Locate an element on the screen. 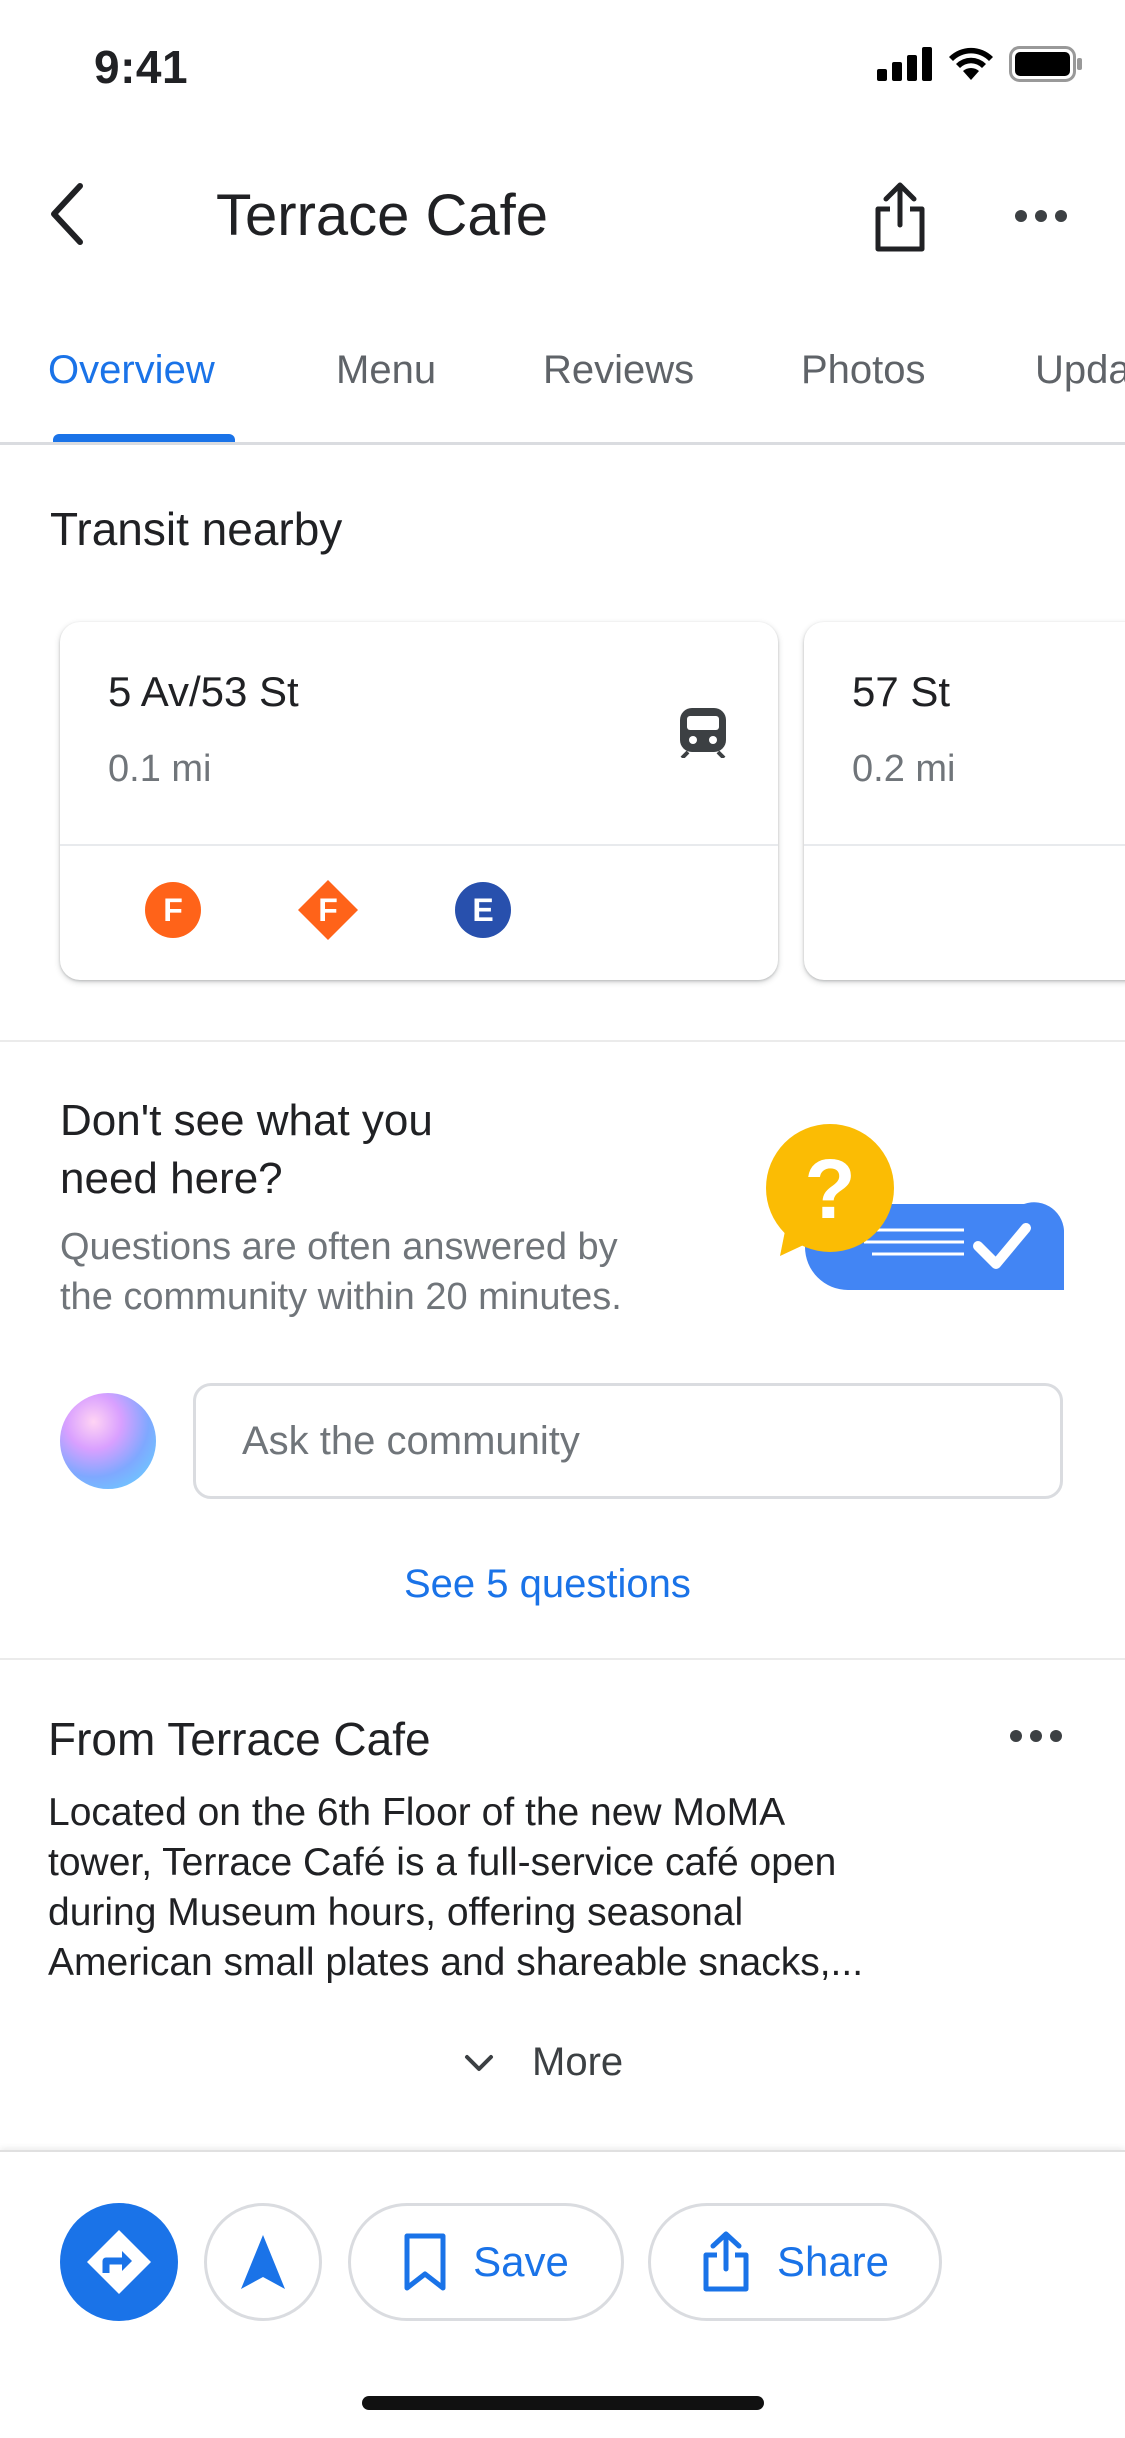 Image resolution: width=1125 pixels, height=2438 pixels. page-title: Terrace Cafe is located at coordinates (382, 215).